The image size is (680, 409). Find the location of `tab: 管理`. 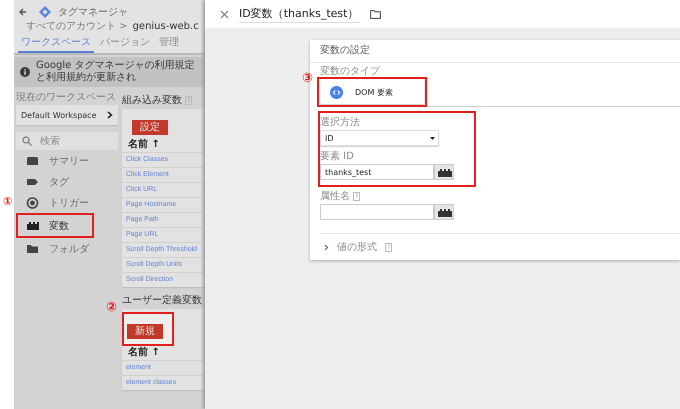

tab: 管理 is located at coordinates (169, 44).